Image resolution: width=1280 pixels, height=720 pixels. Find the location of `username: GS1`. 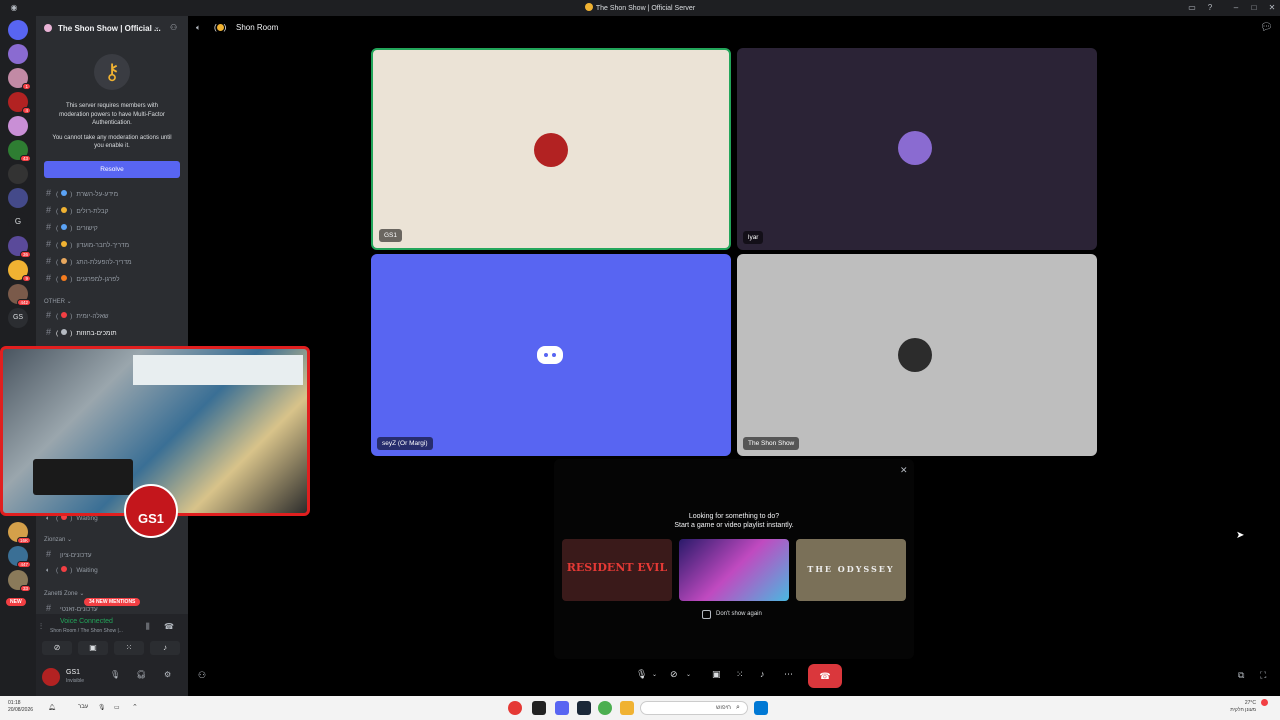

username: GS1 is located at coordinates (73, 672).